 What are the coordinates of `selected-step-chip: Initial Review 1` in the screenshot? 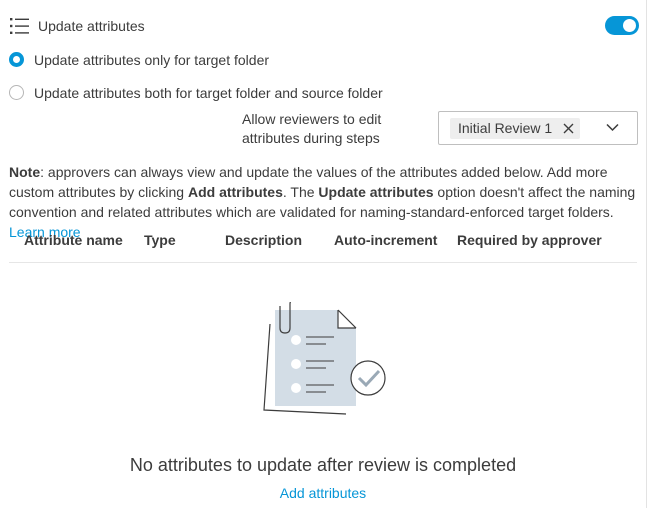 It's located at (515, 128).